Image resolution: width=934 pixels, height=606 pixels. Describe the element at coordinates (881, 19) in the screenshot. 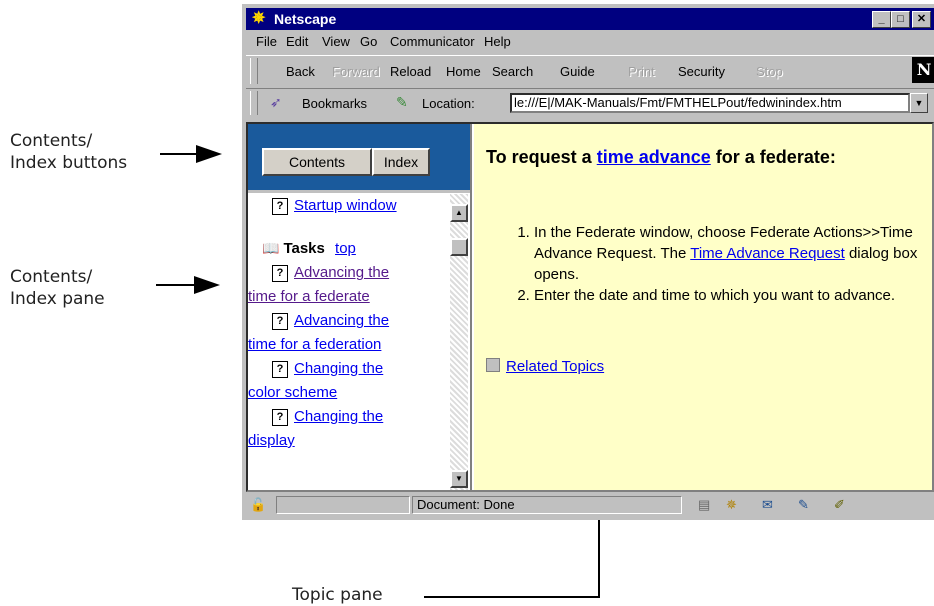

I see `minimize-button: _` at that location.